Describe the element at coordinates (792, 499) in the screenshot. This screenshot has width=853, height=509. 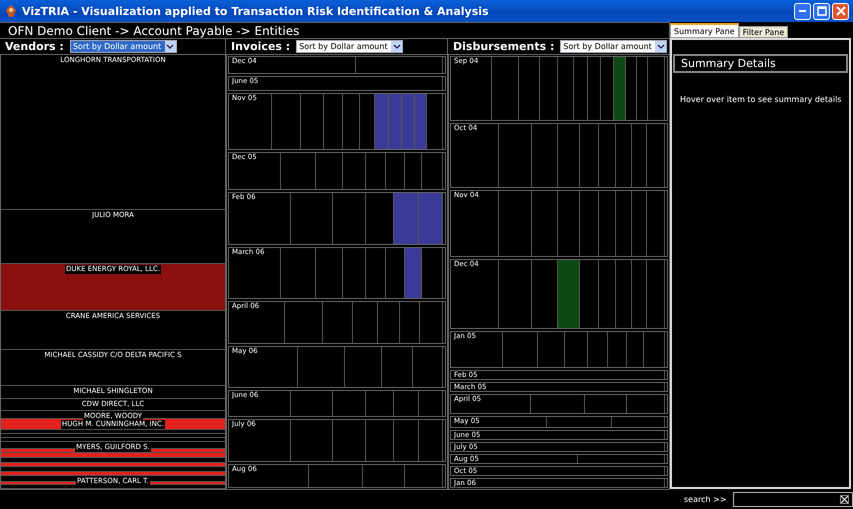
I see `search-field` at that location.